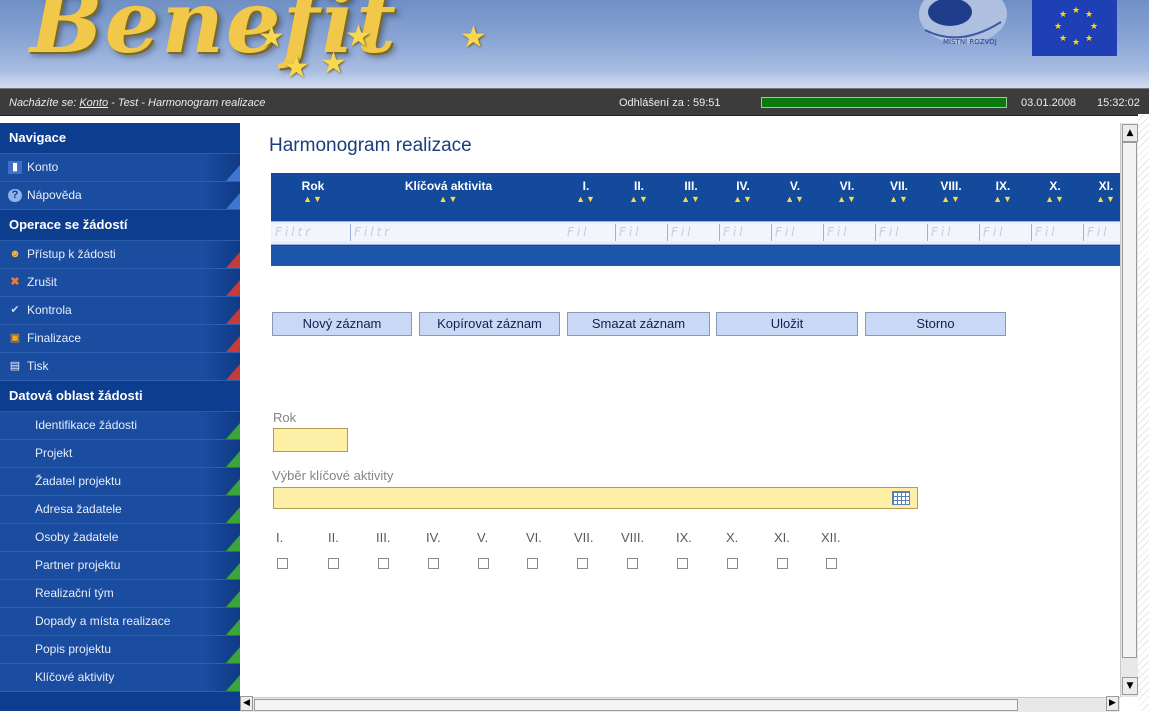  Describe the element at coordinates (120, 678) in the screenshot. I see `sidebar-item-klicove-aktivity: Klíčové aktivity` at that location.